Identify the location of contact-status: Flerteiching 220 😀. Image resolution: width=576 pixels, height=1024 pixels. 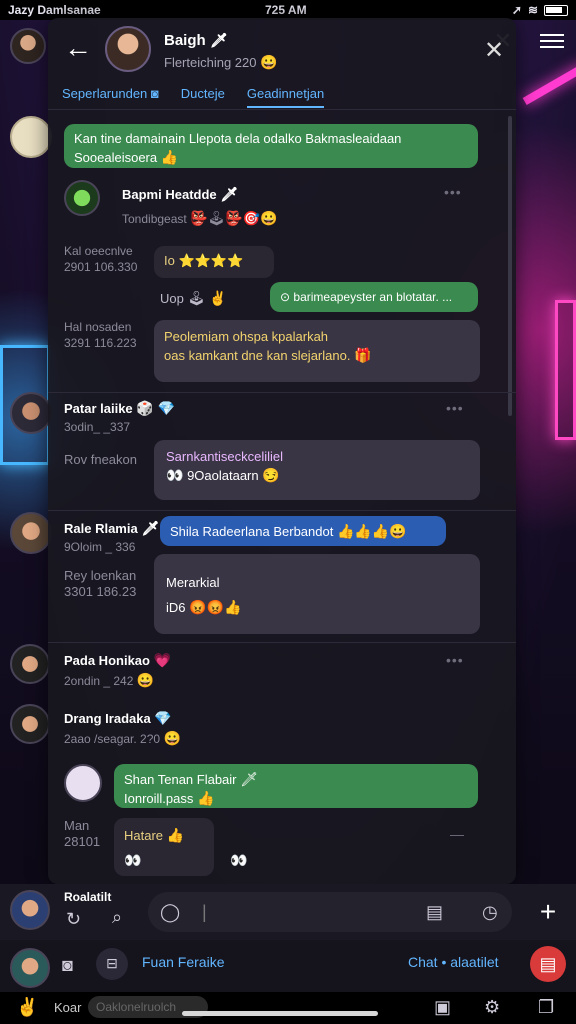
(221, 62).